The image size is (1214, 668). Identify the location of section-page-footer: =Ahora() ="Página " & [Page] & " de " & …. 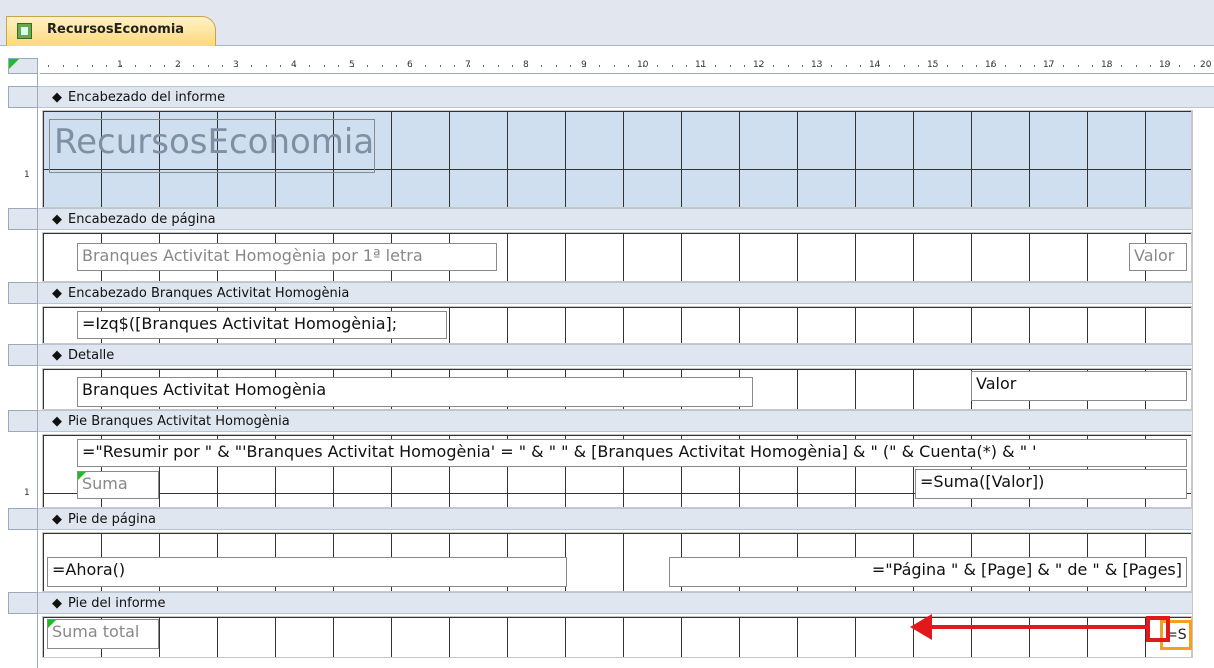
(617, 562).